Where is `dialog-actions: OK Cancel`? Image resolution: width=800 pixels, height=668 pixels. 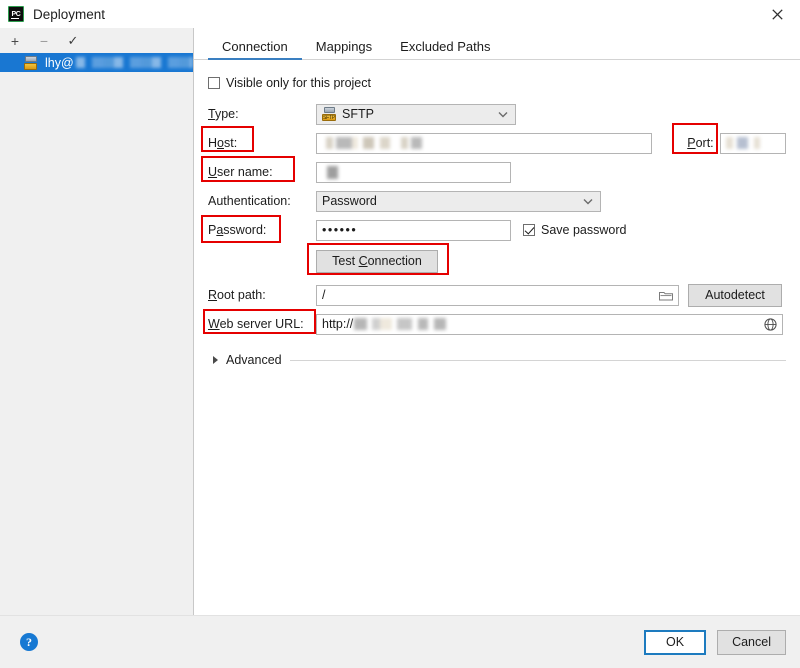
dialog-actions: OK Cancel is located at coordinates (715, 642).